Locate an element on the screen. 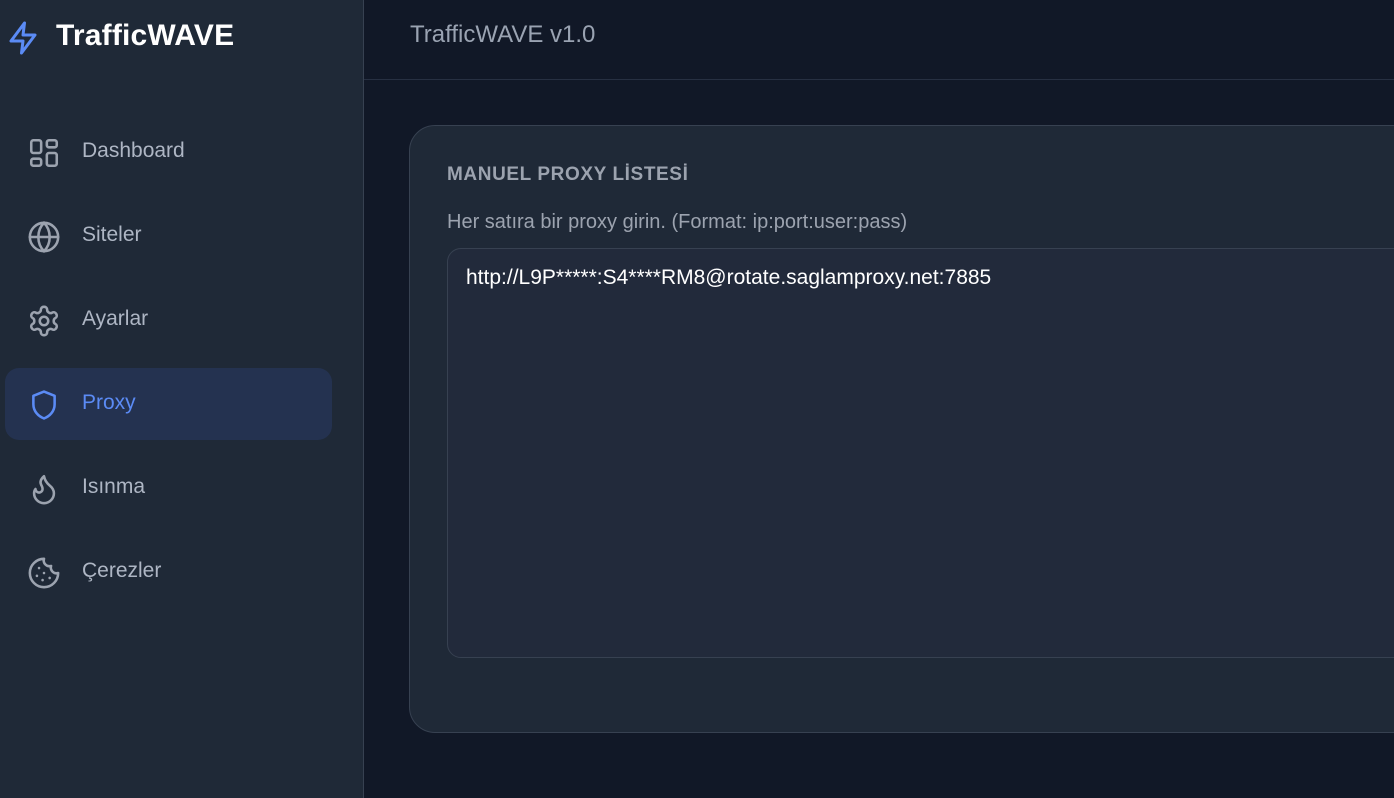  sidebar-item-label: Dashboard is located at coordinates (133, 150).